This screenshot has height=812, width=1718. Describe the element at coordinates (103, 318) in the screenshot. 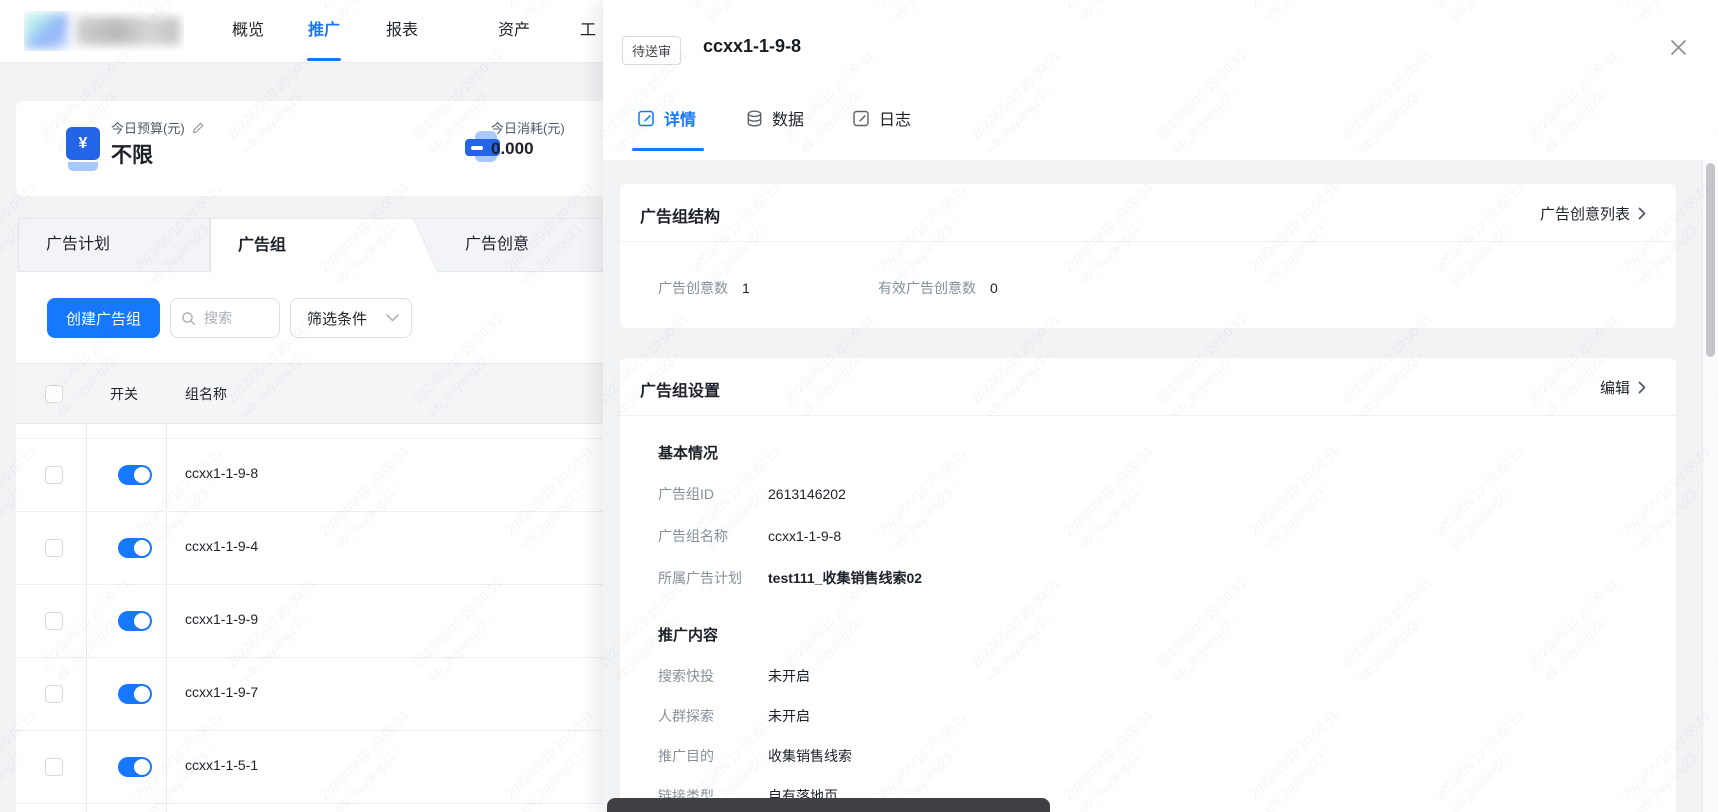

I see `create-group-button: 创建广告组` at that location.